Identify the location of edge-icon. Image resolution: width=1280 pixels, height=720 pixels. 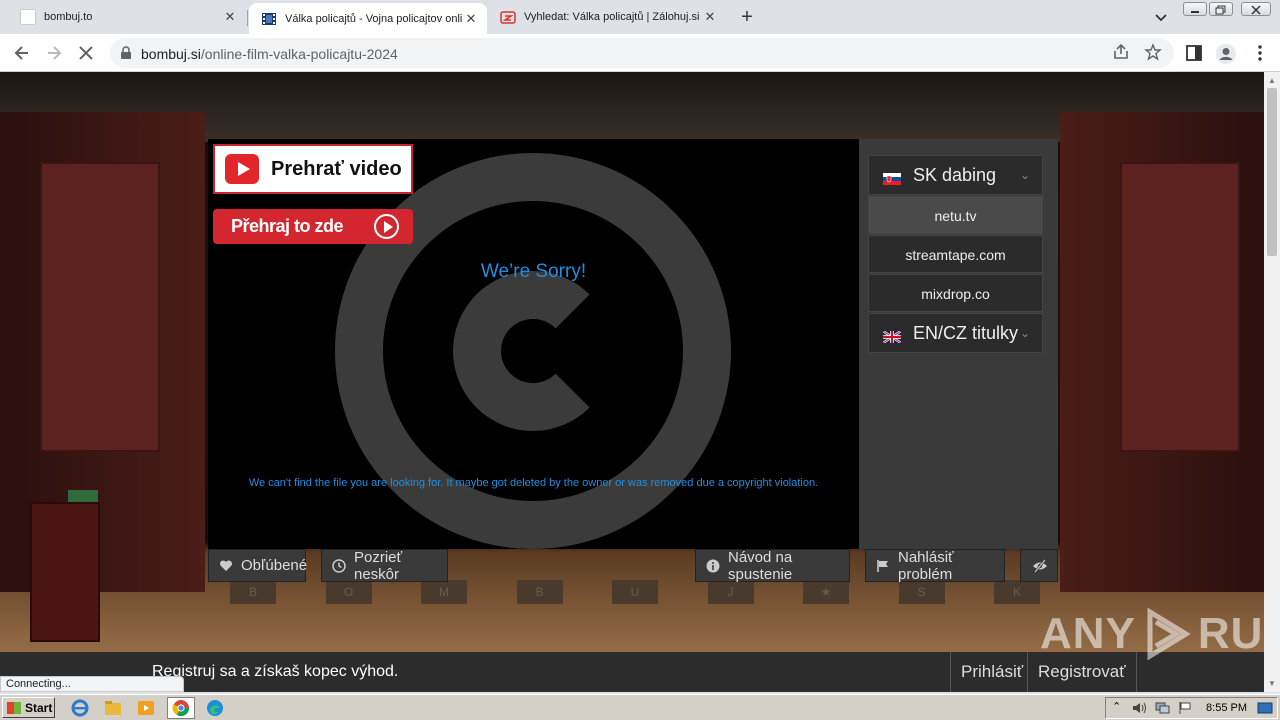
(215, 708).